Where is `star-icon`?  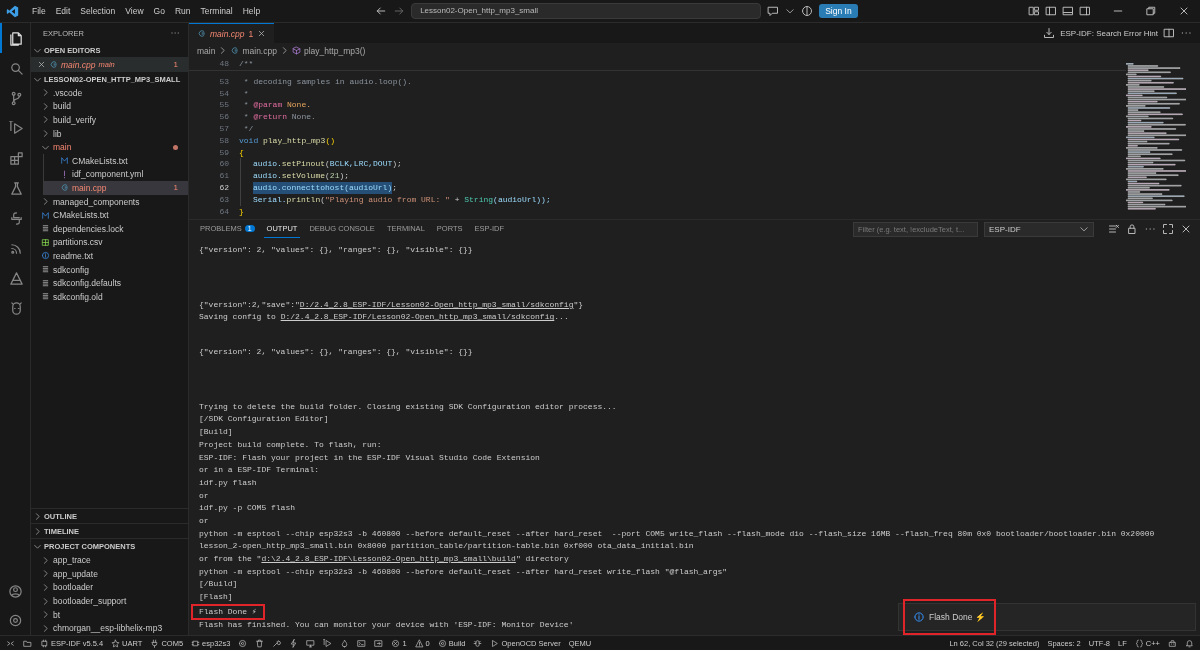 star-icon is located at coordinates (116, 643).